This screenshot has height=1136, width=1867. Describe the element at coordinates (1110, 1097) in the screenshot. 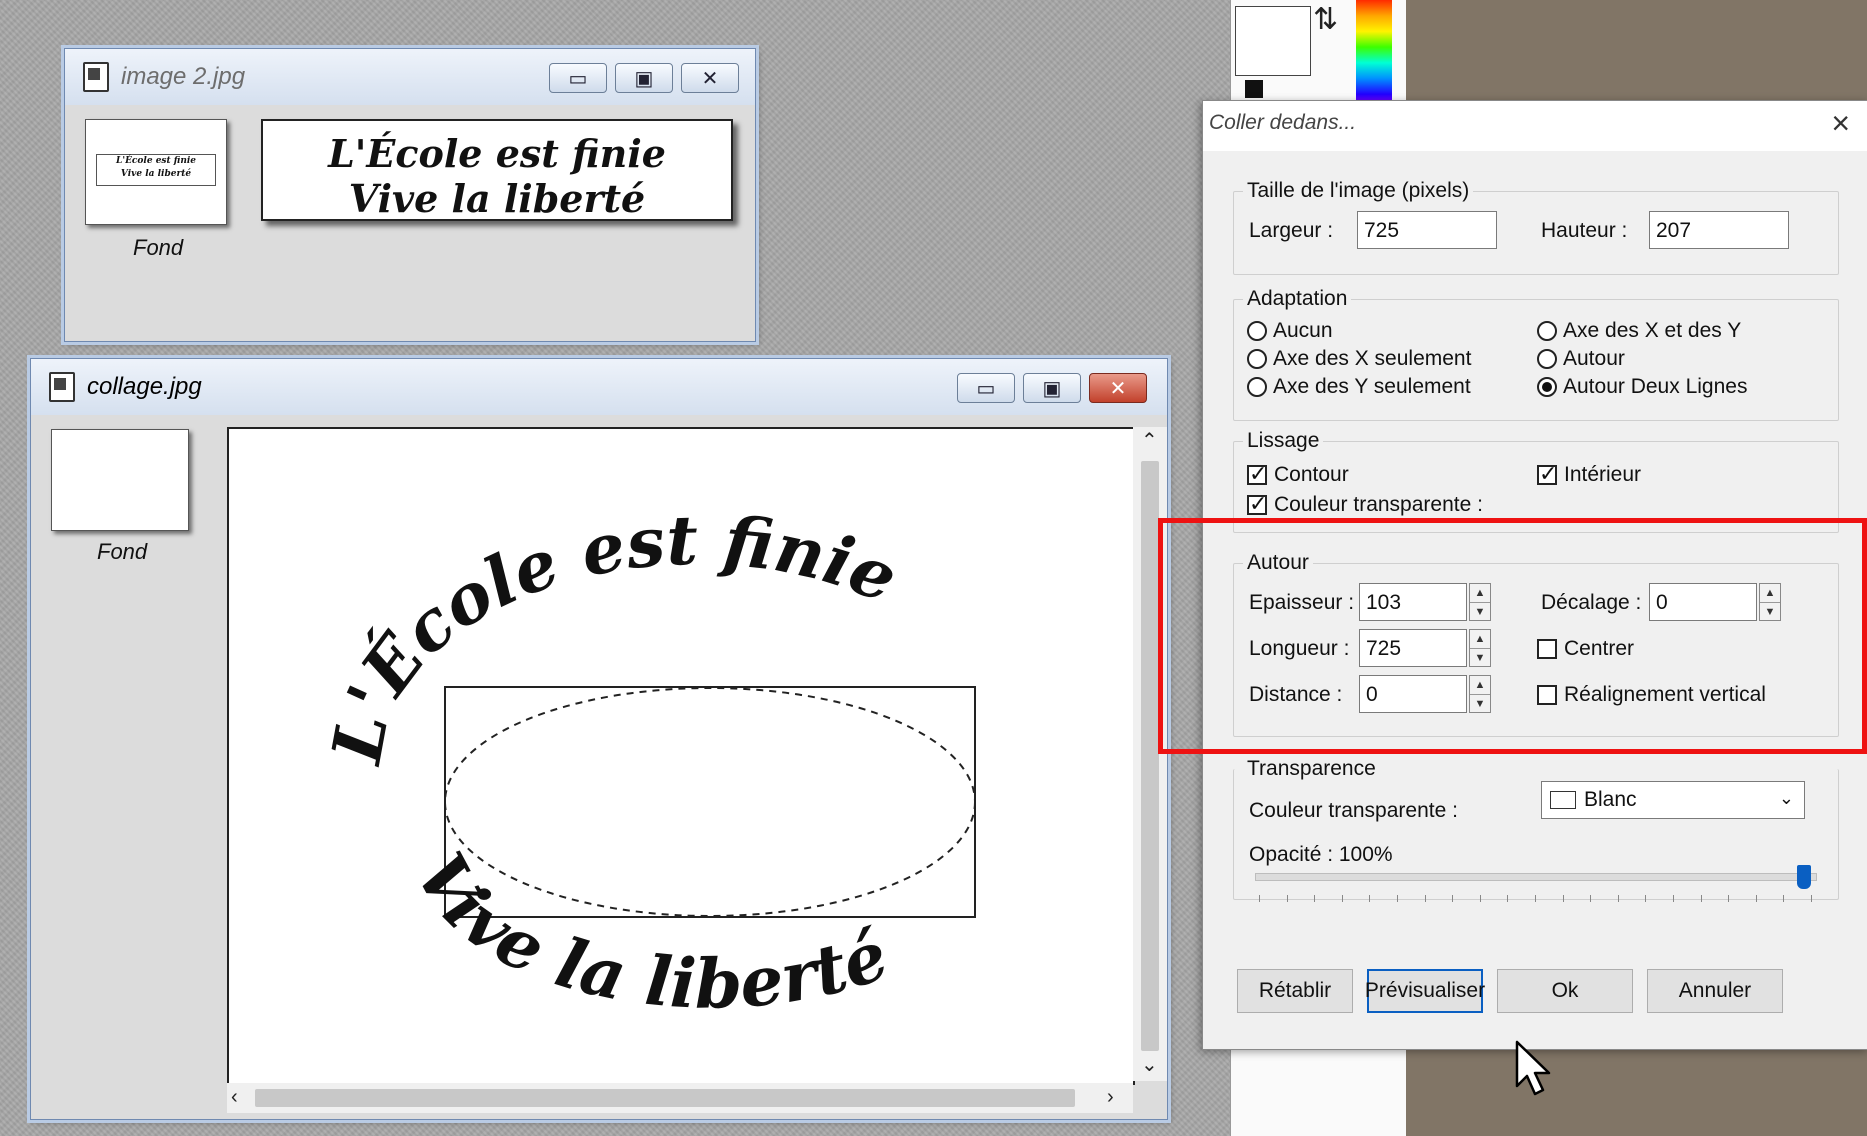

I see `scroll-right-icon: ›` at that location.